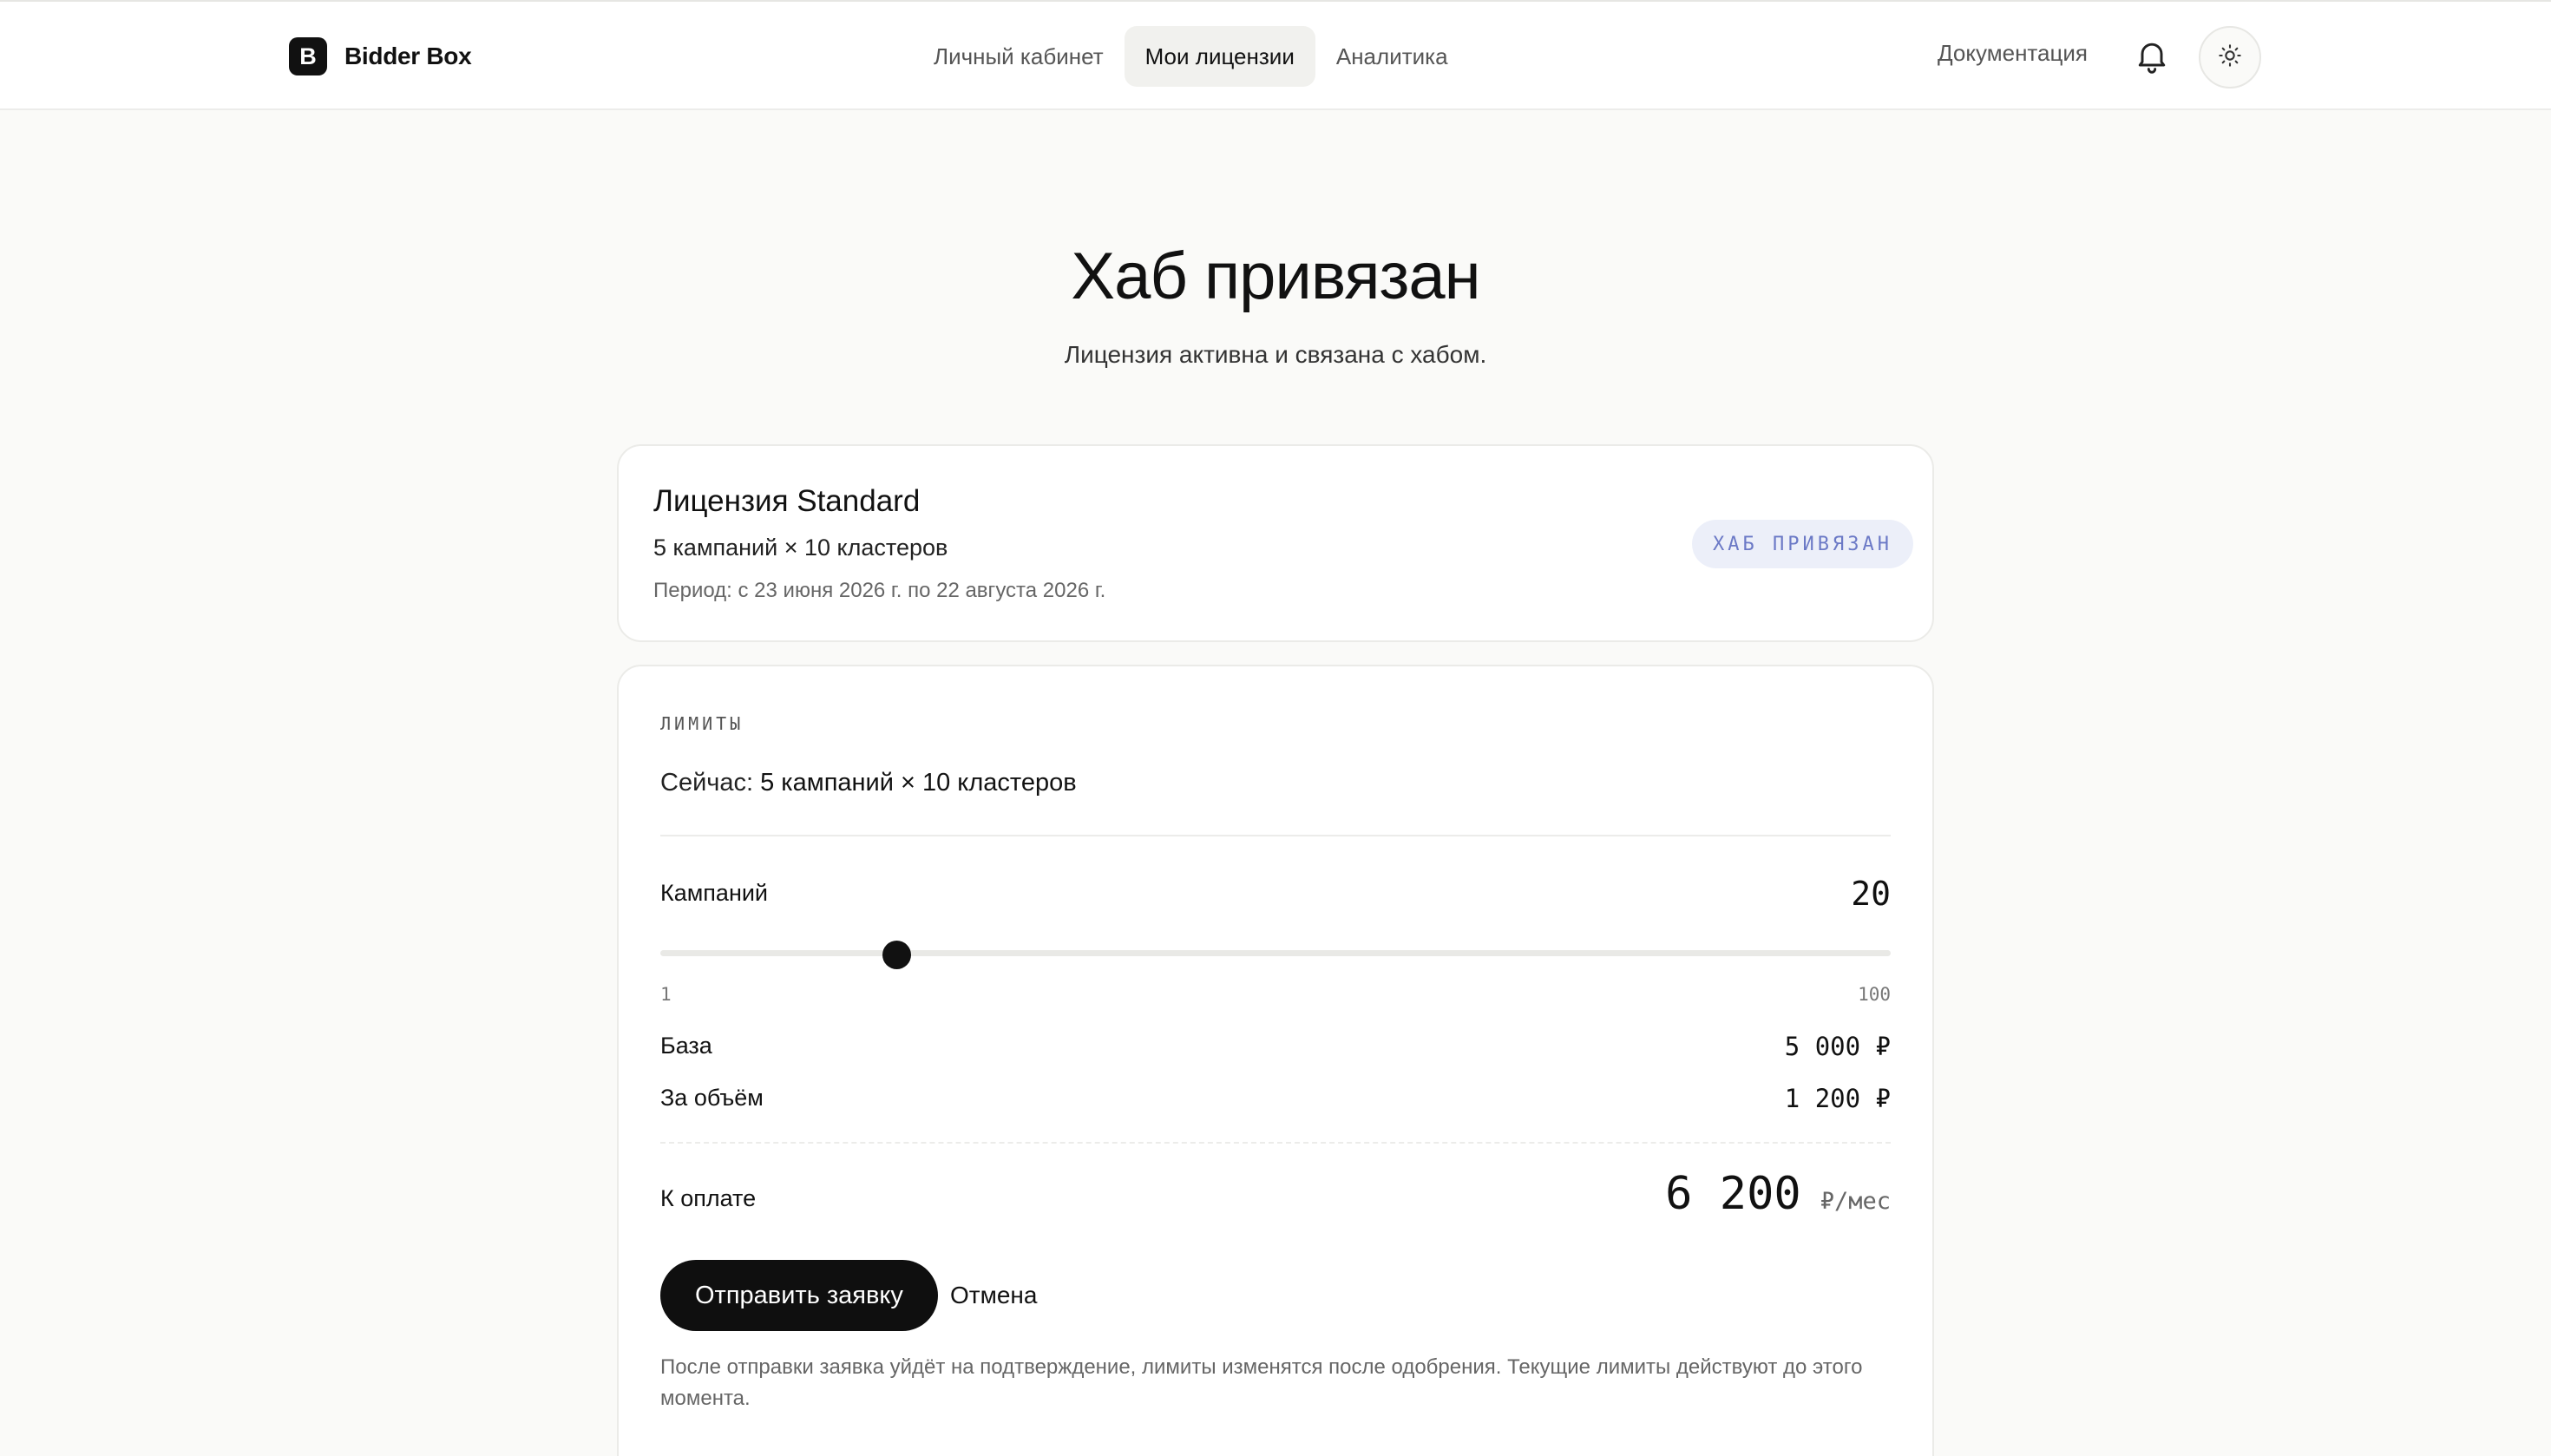  I want to click on license-limits: 5 кампаний × 10 кластеров, so click(800, 548).